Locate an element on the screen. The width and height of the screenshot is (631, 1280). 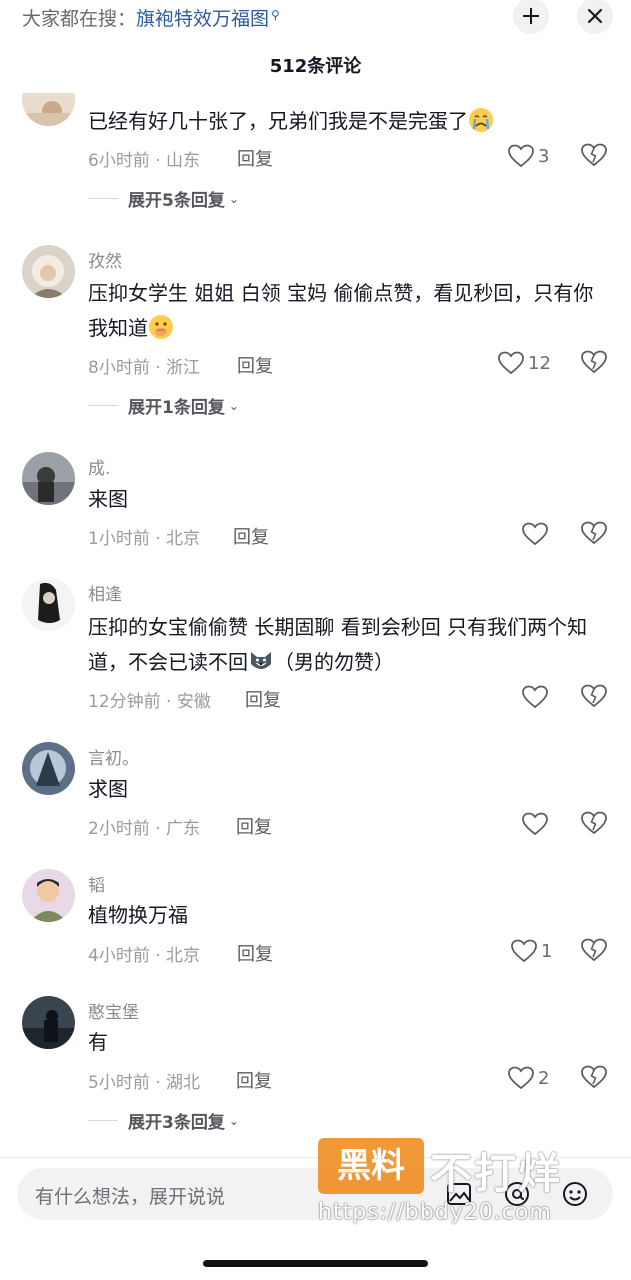
shushing-face-emoji is located at coordinates (161, 327).